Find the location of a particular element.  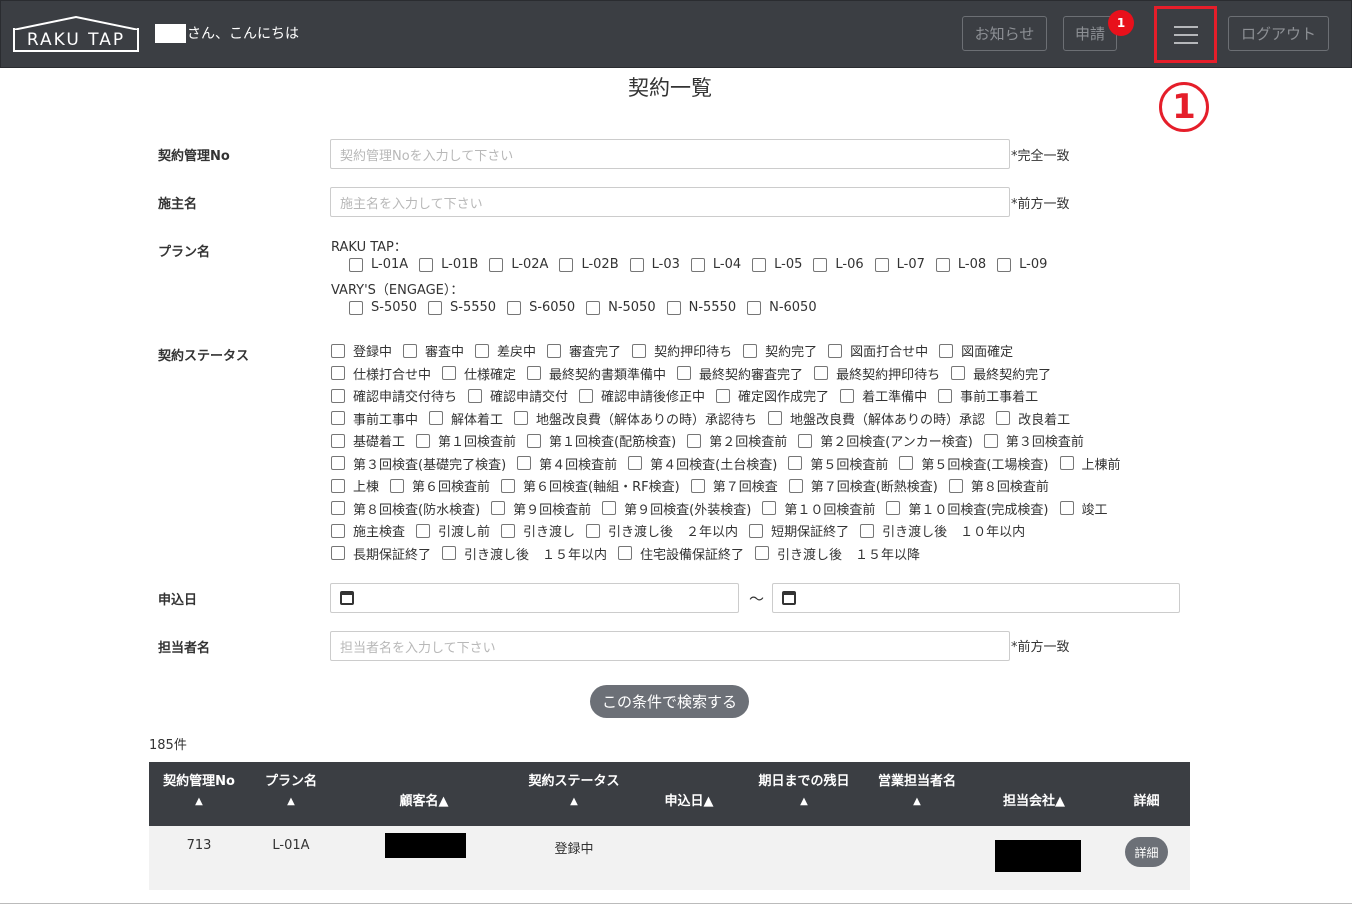

checkbox-option: 第４回検査前 is located at coordinates (567, 463).